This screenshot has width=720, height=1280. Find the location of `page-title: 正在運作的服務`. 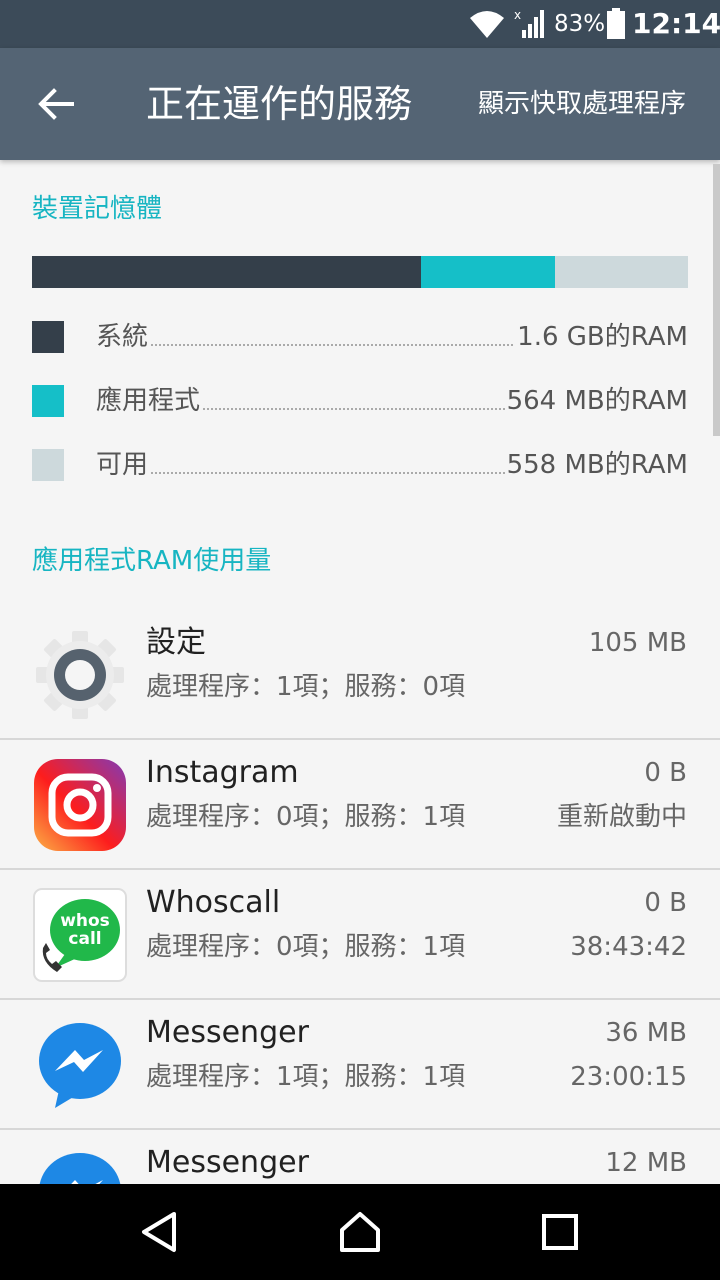

page-title: 正在運作的服務 is located at coordinates (279, 104).